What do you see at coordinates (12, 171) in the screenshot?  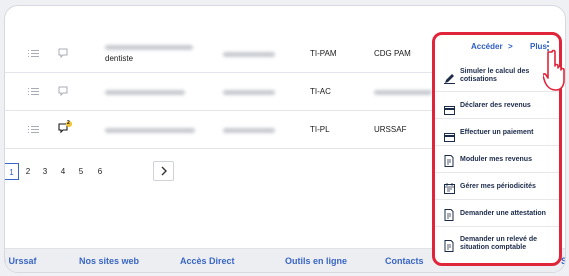 I see `page-1-button: 1` at bounding box center [12, 171].